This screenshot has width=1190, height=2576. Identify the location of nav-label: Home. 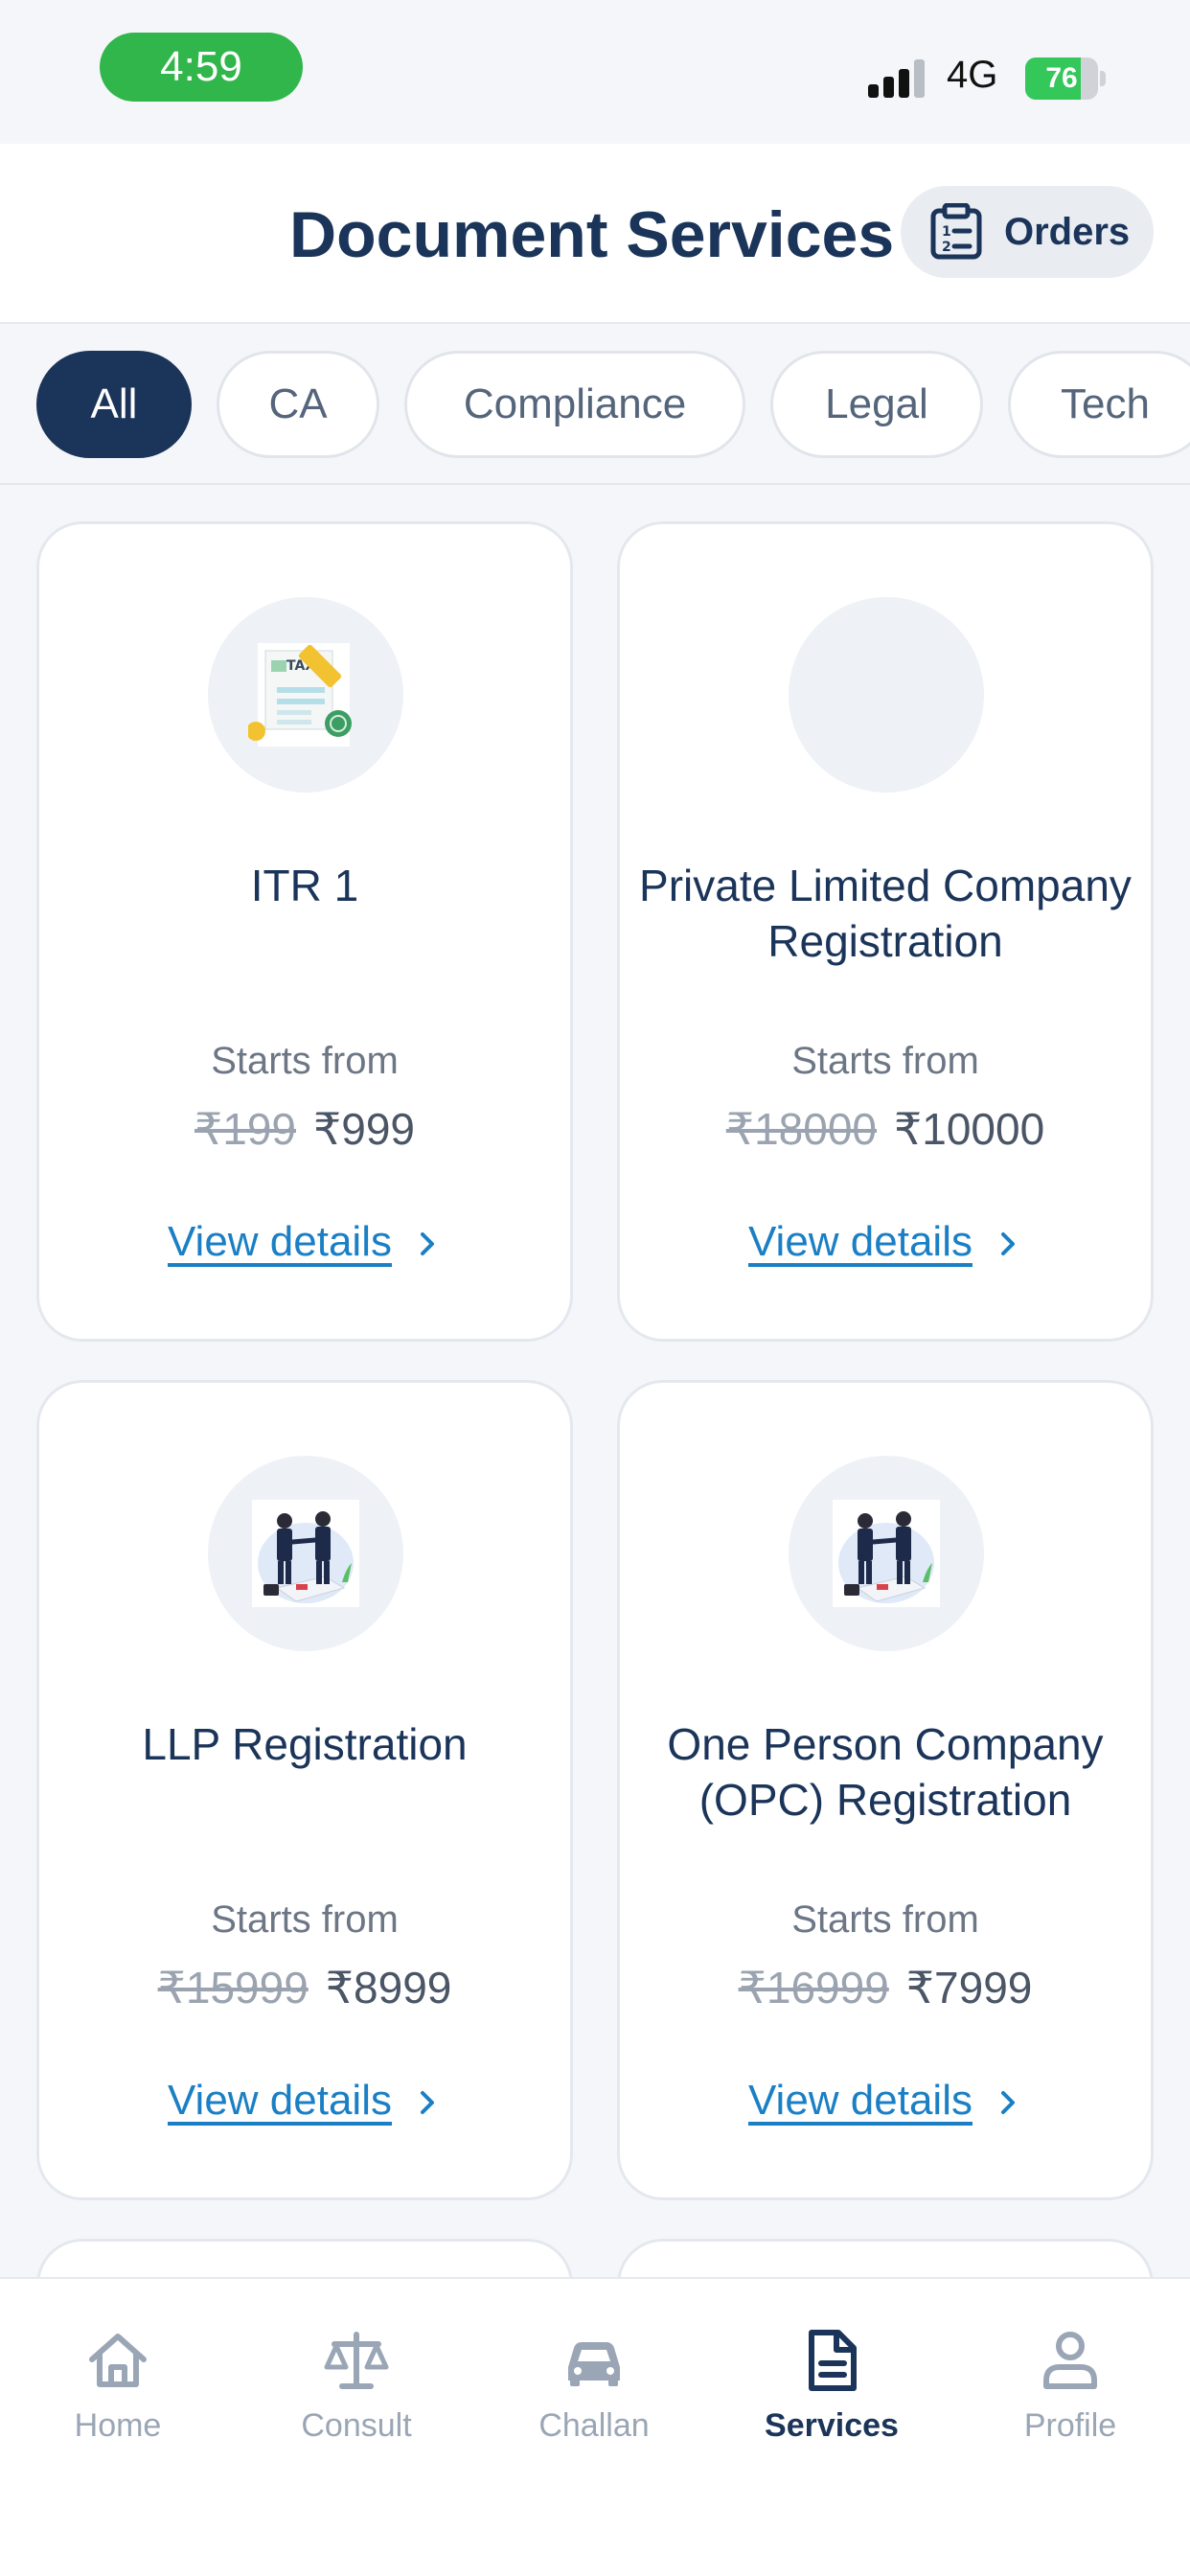
(118, 2425).